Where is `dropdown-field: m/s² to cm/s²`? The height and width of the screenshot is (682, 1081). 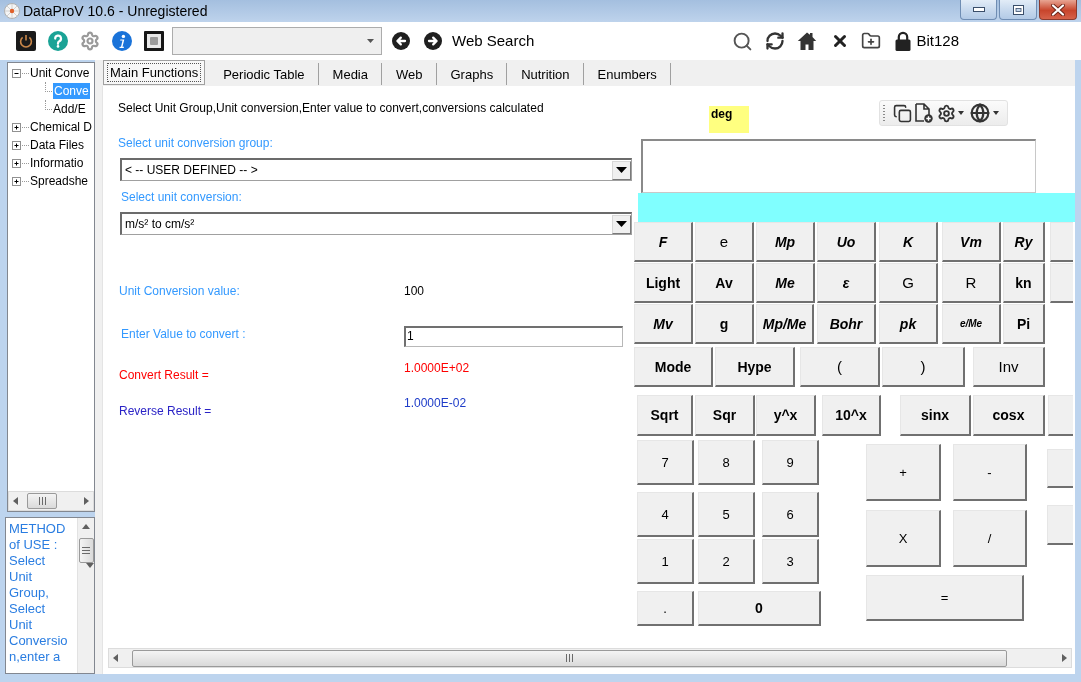 dropdown-field: m/s² to cm/s² is located at coordinates (376, 223).